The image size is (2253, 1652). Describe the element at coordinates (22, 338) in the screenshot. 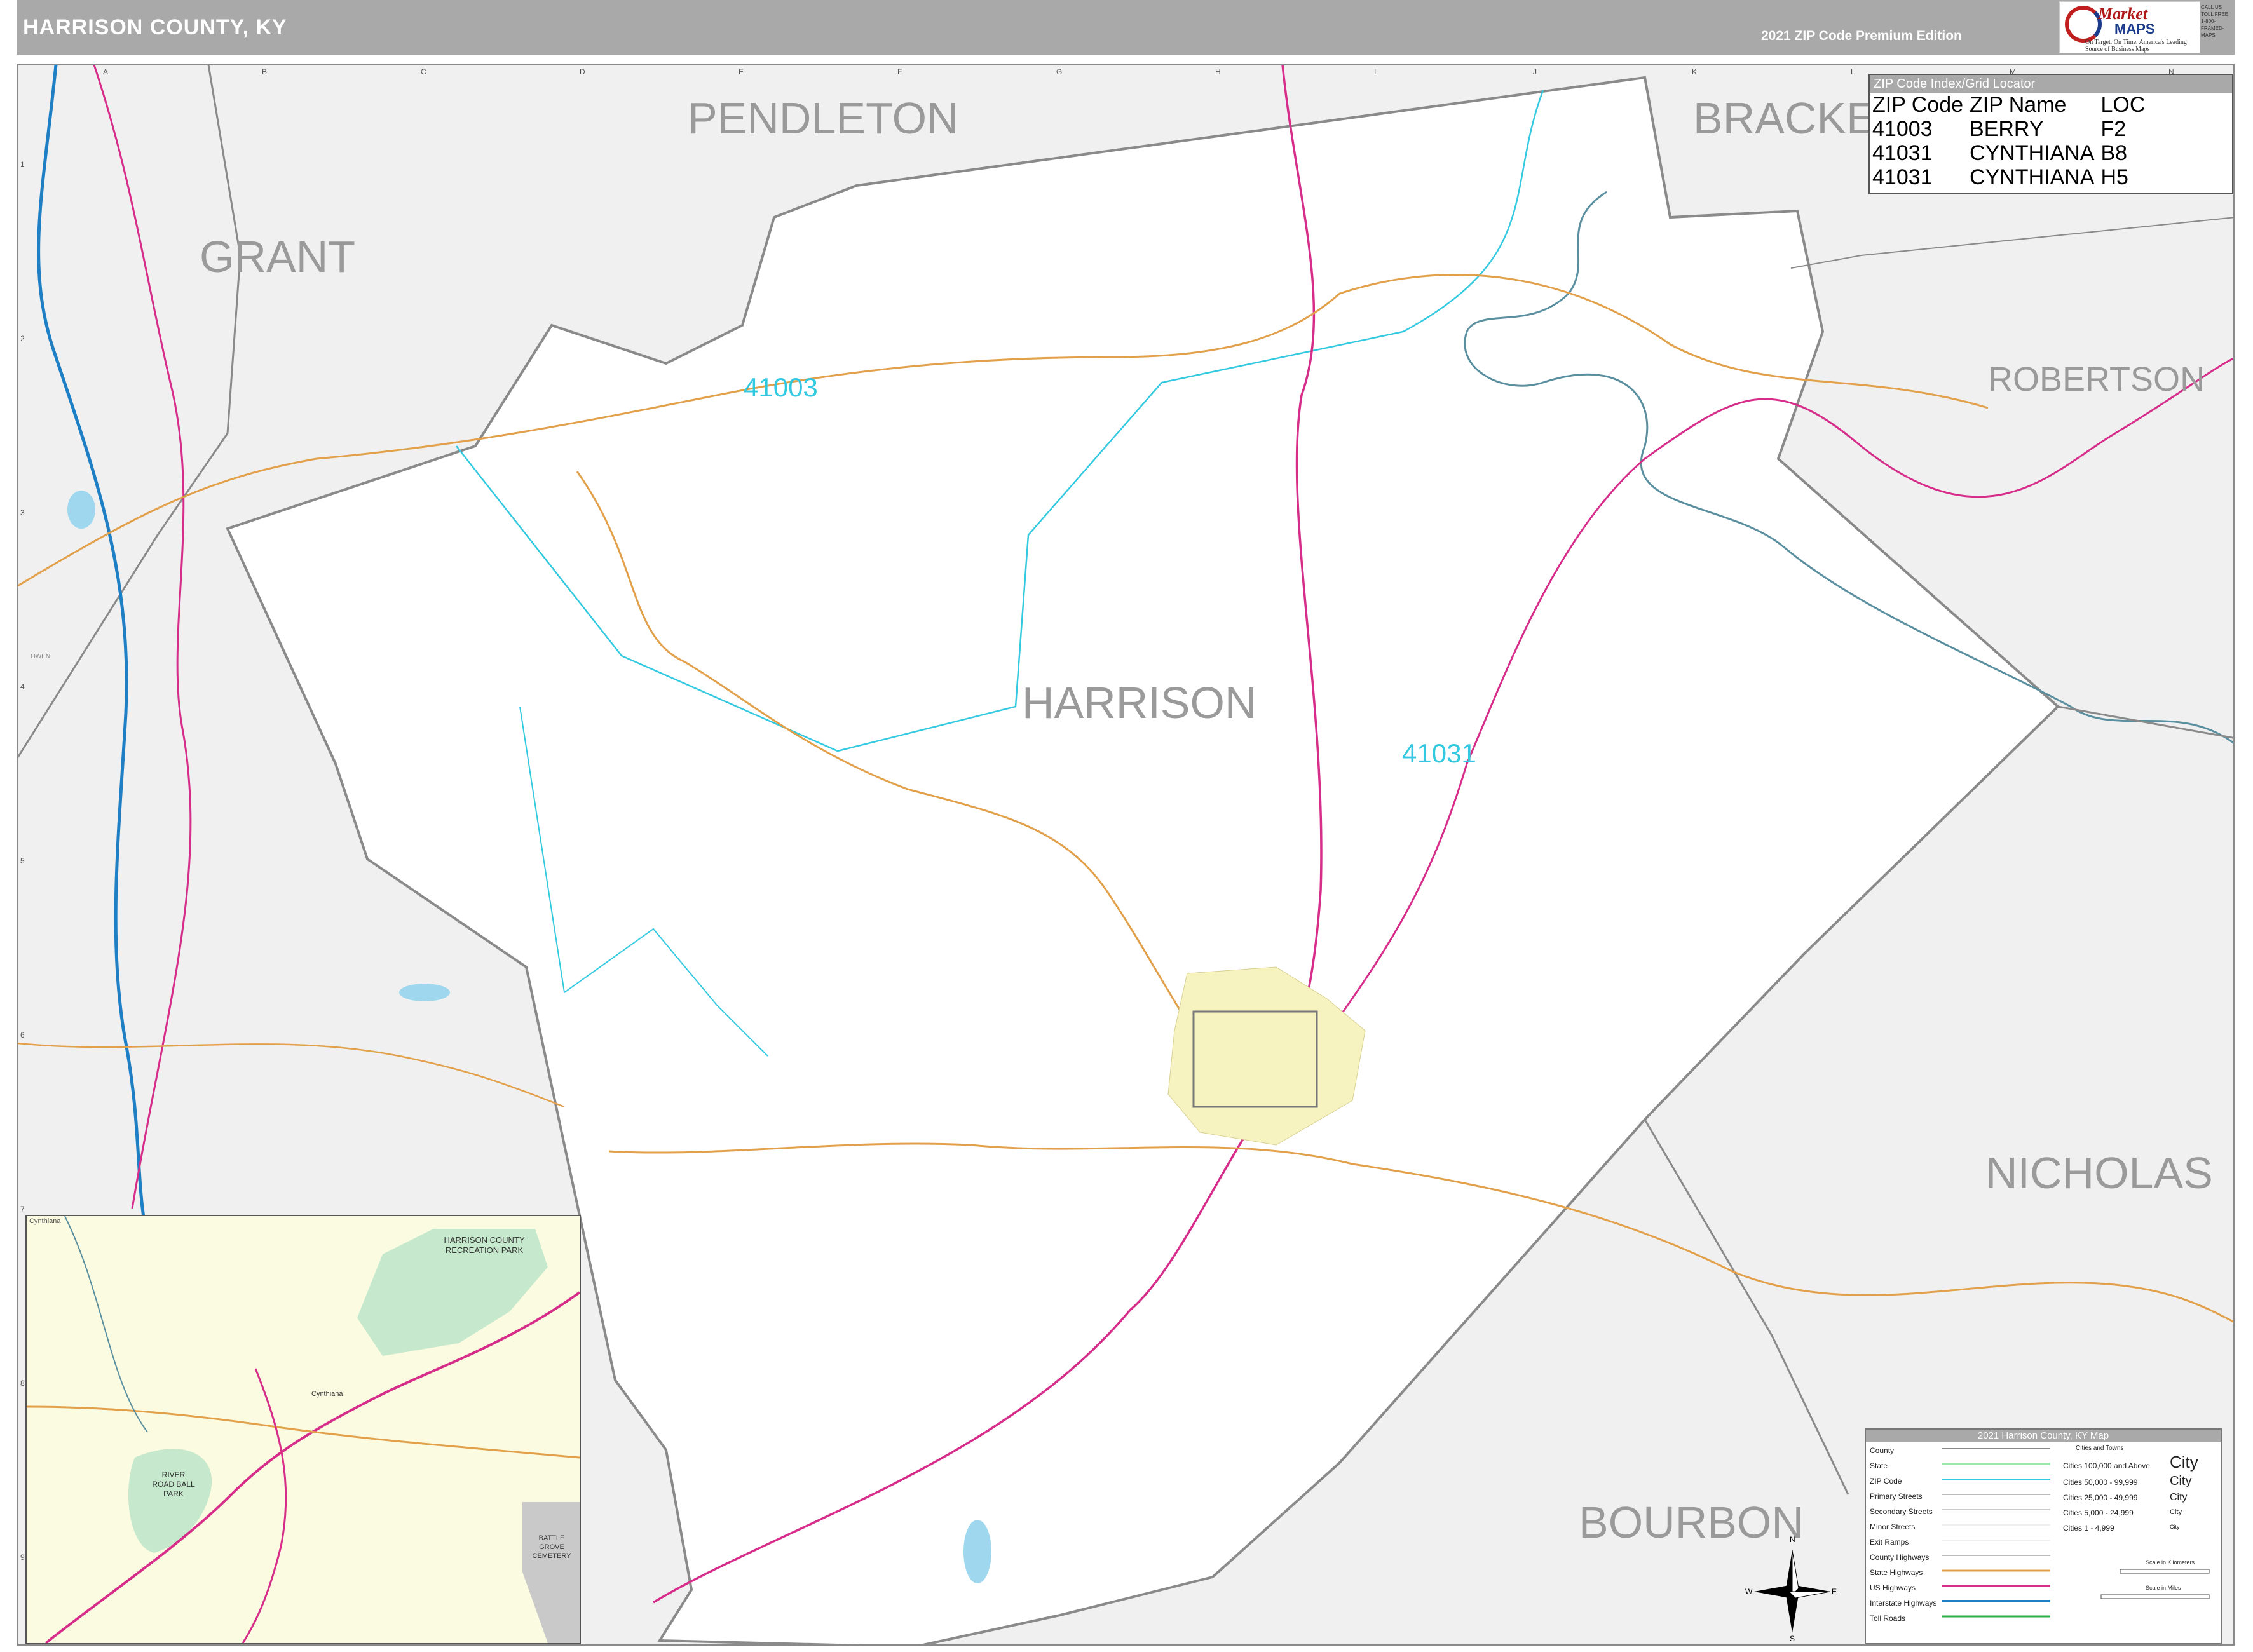

I see `grid-row-2: 2` at that location.